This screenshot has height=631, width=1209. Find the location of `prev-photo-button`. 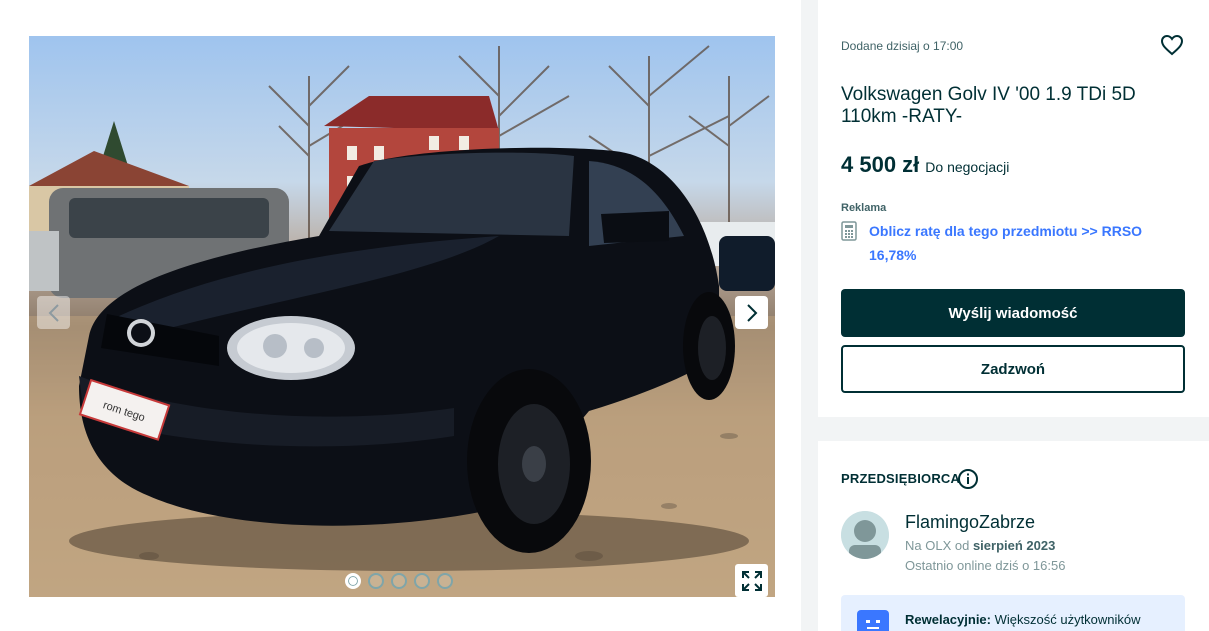

prev-photo-button is located at coordinates (53, 312).